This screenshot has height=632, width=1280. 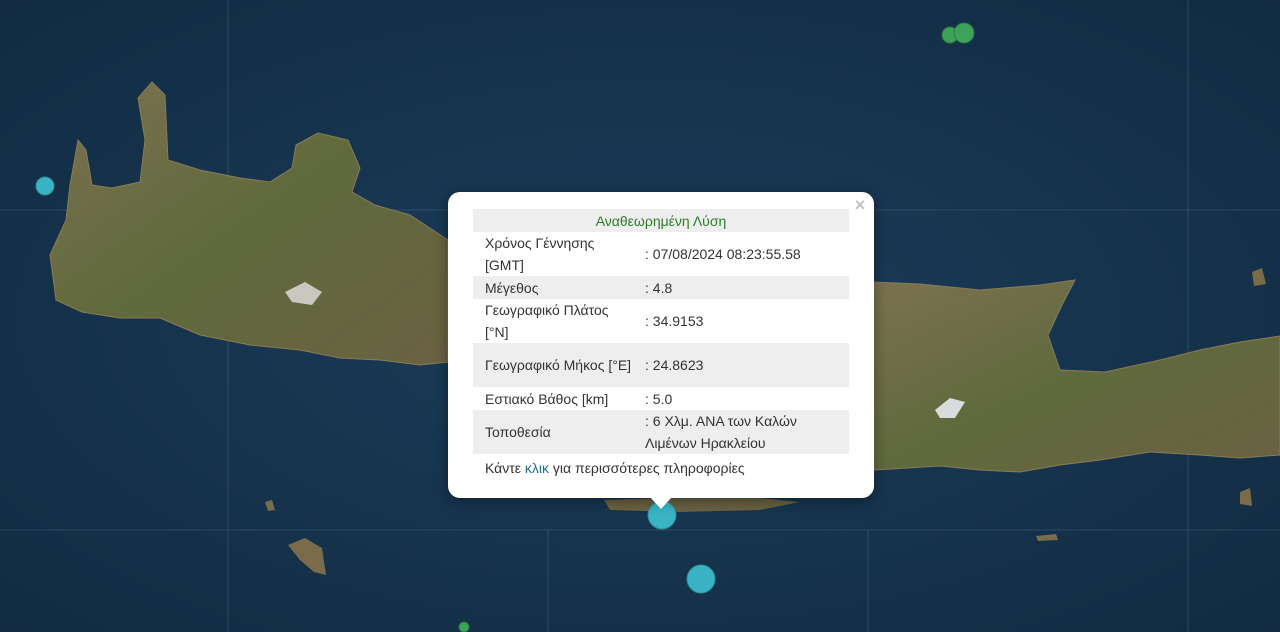 I want to click on popup-footer: Κάντε κλικ για περισσότερες πληροφορίες, so click(x=615, y=468).